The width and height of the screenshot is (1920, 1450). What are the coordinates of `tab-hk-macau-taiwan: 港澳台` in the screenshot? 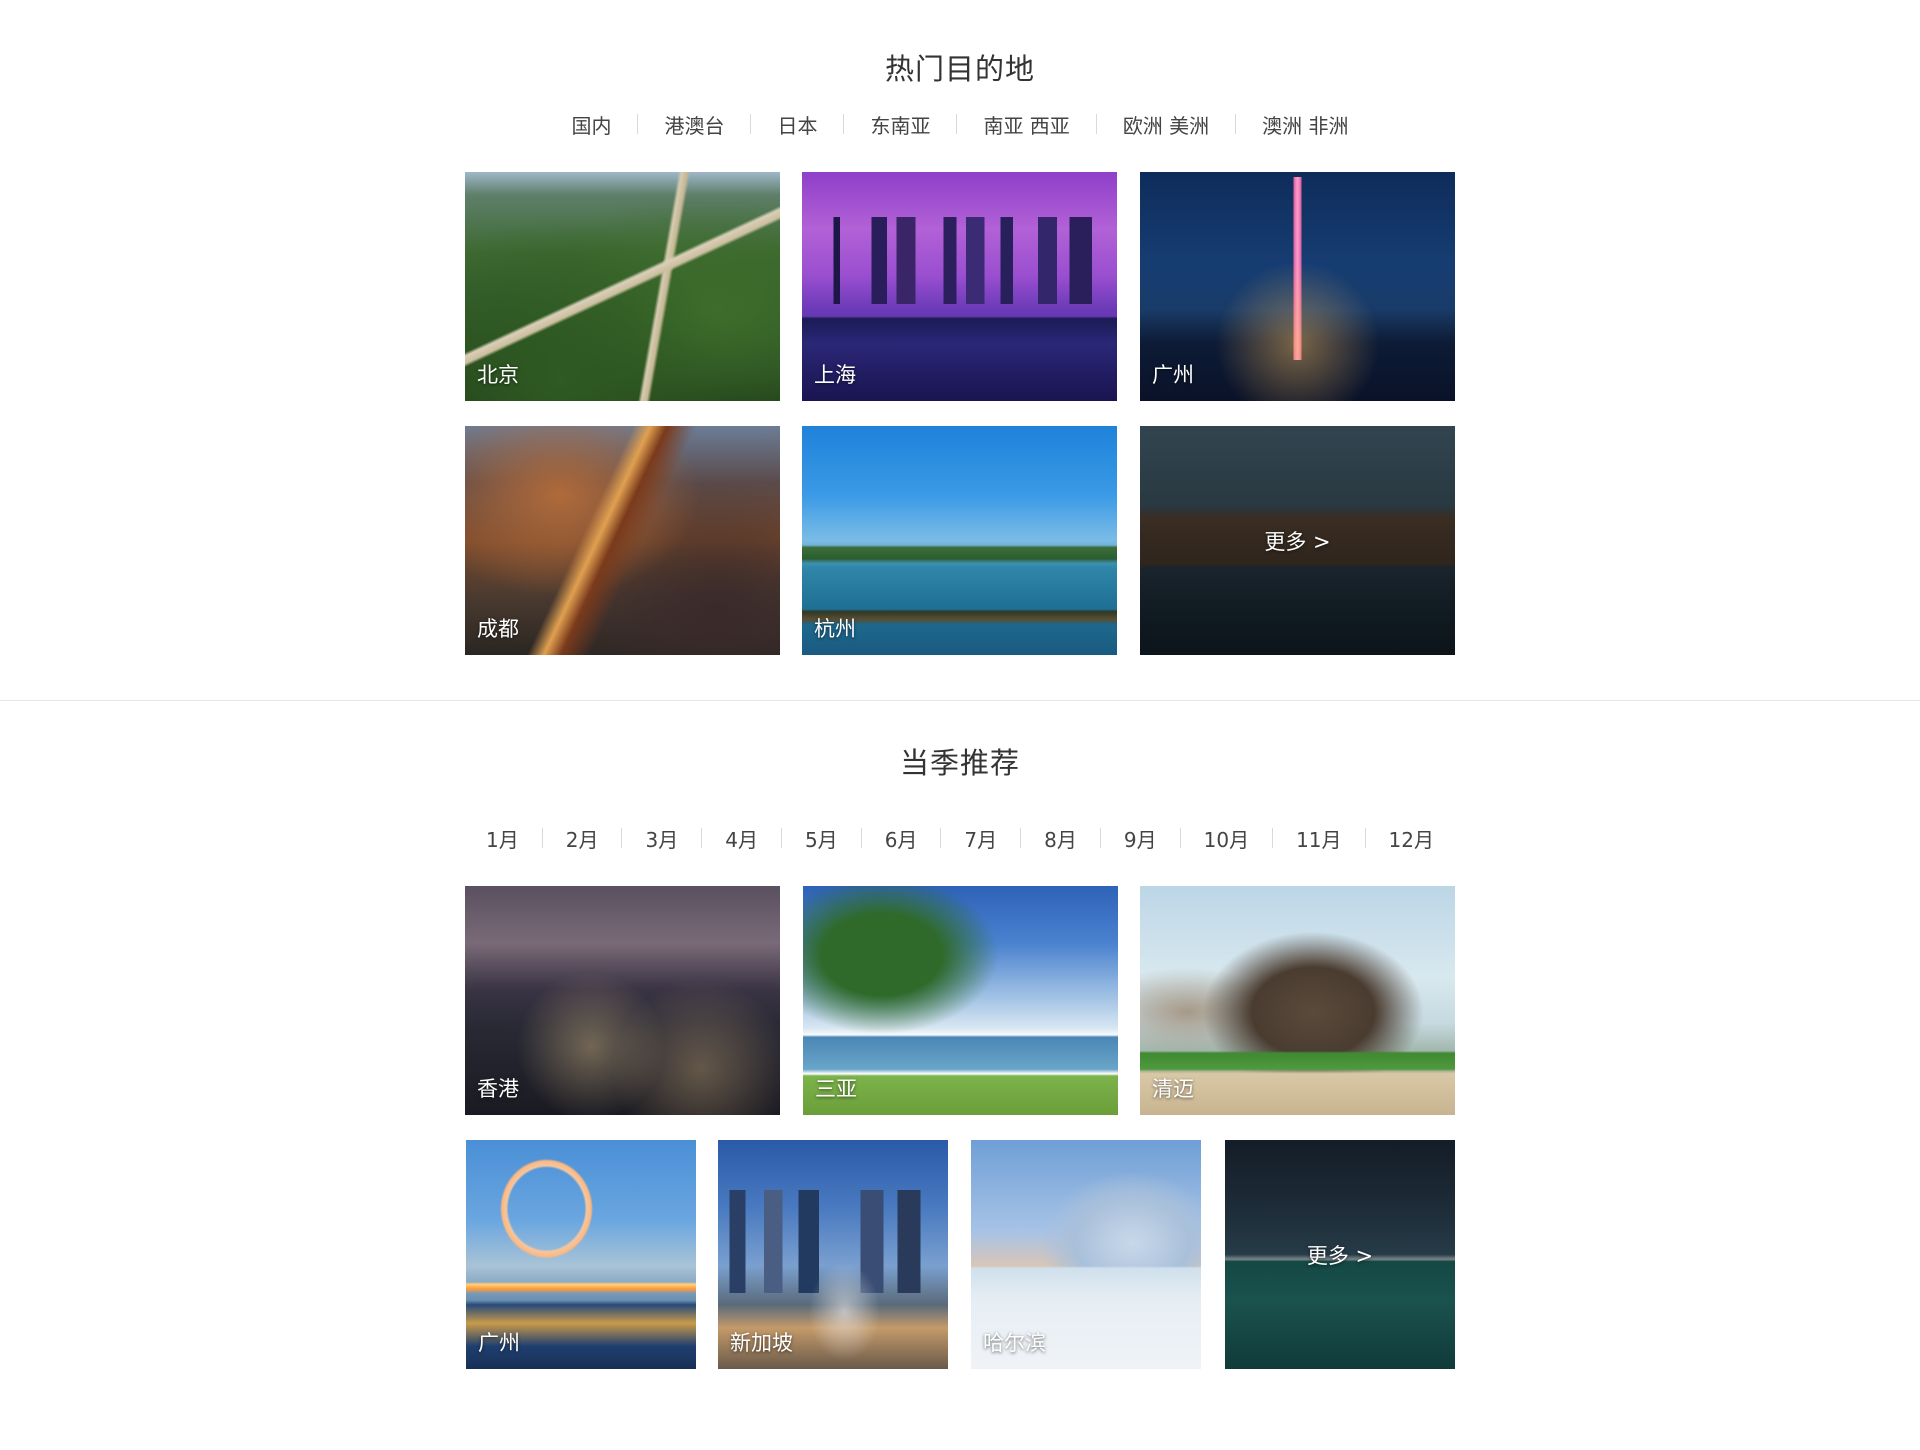 It's located at (694, 124).